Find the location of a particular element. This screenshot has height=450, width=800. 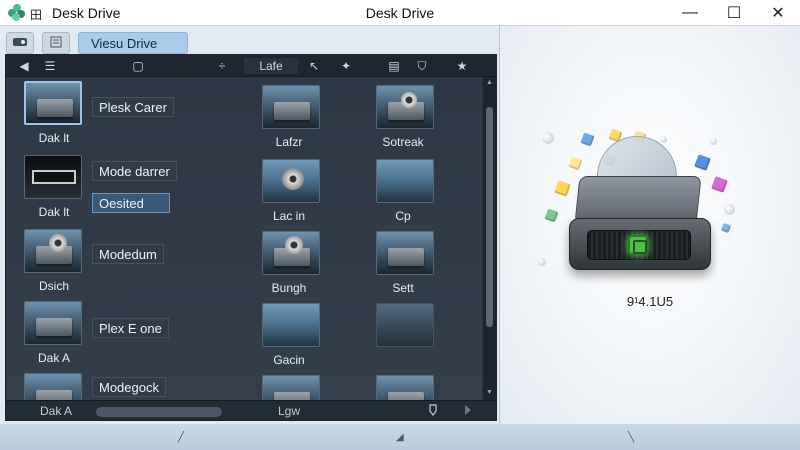

close-button: ✕ is located at coordinates (778, 13).